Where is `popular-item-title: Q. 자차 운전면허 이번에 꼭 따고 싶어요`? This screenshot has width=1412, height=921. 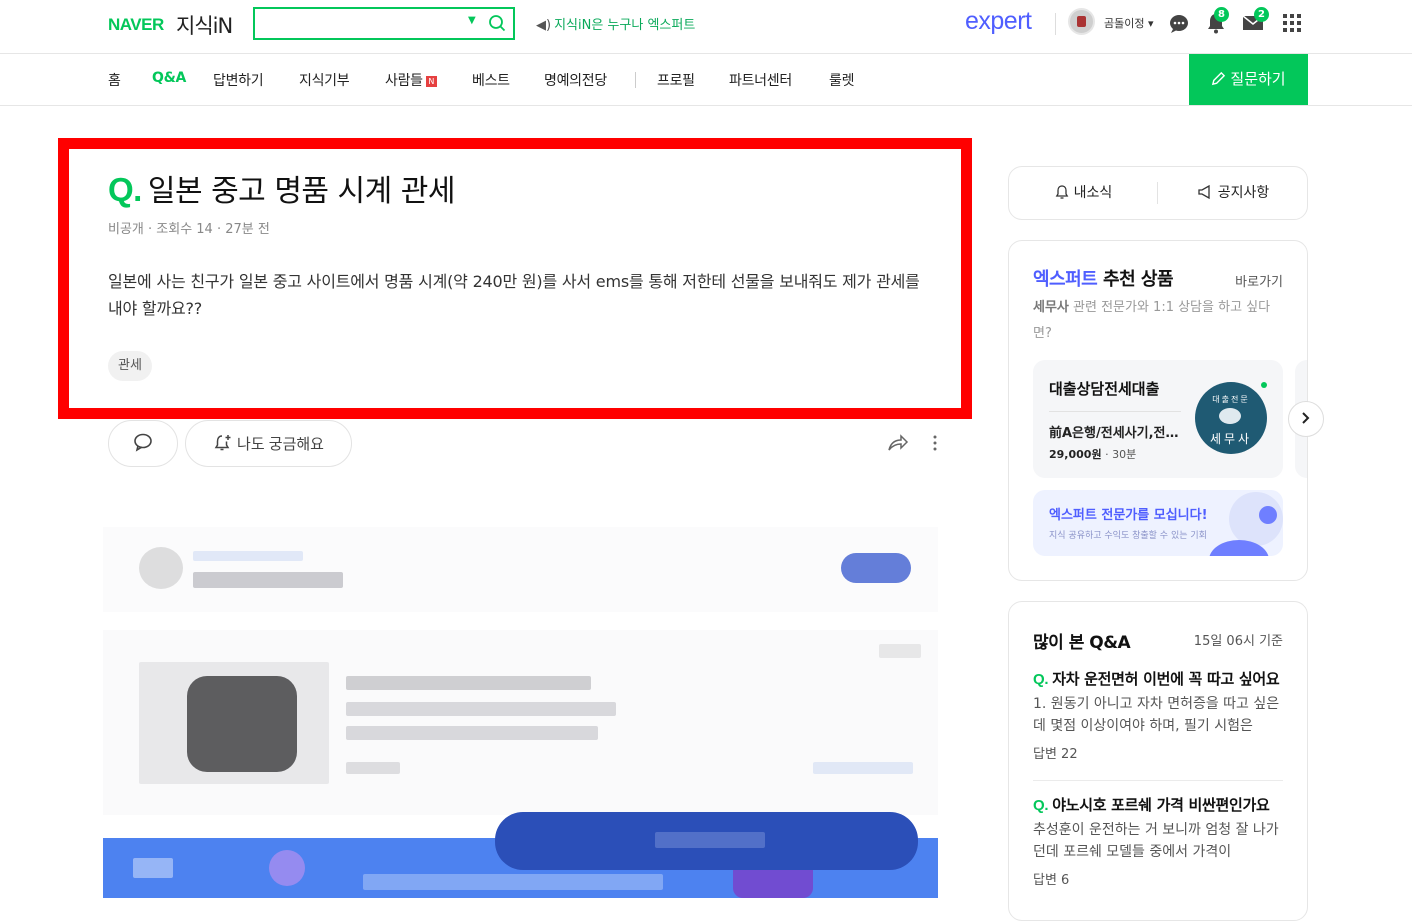
popular-item-title: Q. 자차 운전면허 이번에 꼭 따고 싶어요 is located at coordinates (1158, 678).